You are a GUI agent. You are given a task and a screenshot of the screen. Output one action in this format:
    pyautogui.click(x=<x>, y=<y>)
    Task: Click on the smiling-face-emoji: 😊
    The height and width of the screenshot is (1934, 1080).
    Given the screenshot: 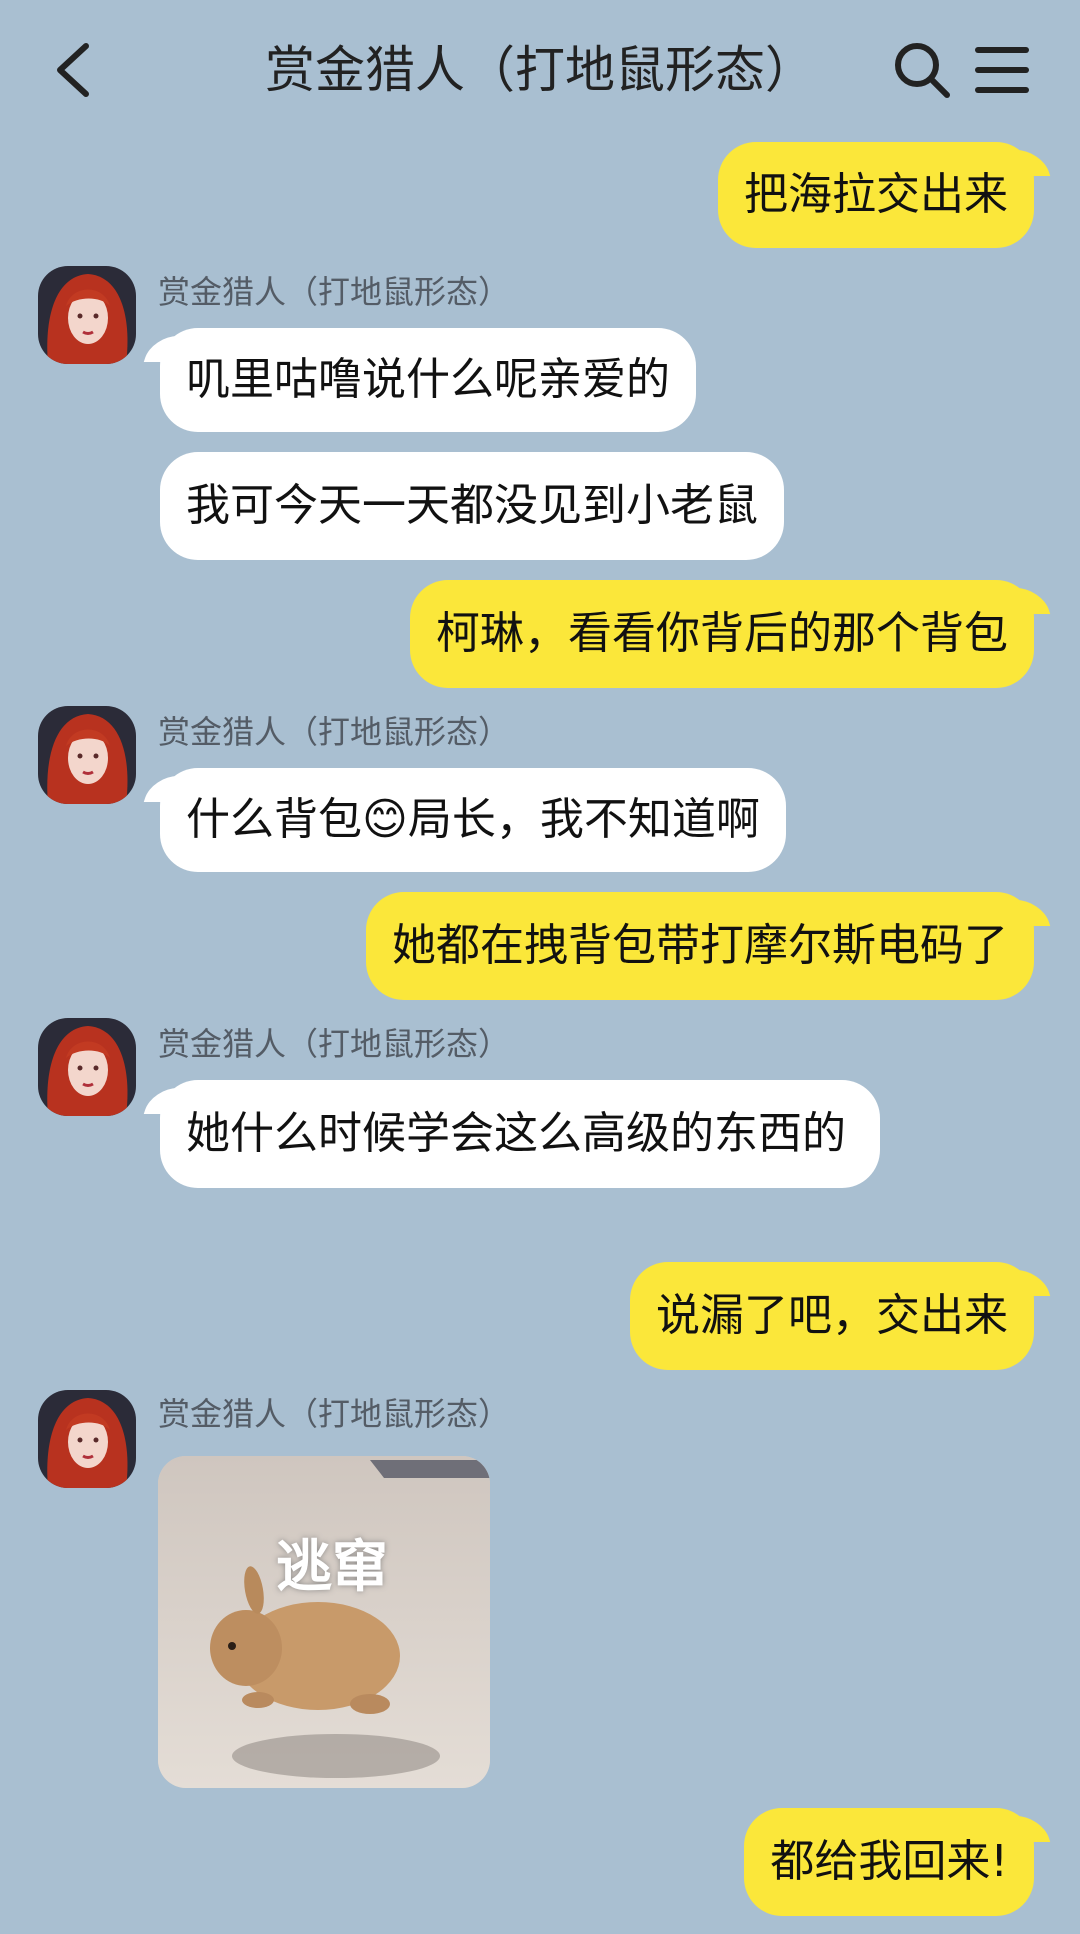 What is the action you would take?
    pyautogui.click(x=385, y=819)
    